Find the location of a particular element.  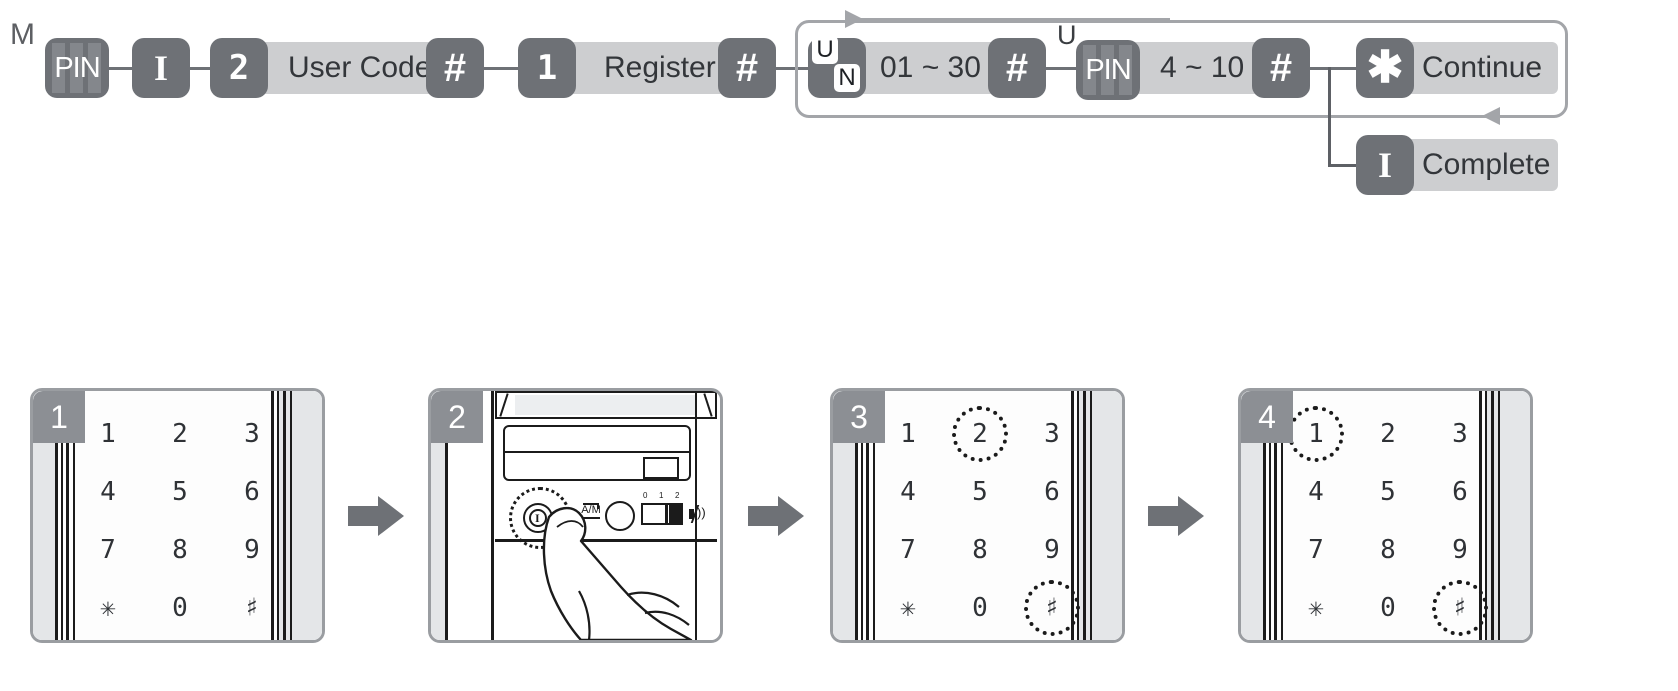

step-pin-icon: PIN is located at coordinates (77, 68).